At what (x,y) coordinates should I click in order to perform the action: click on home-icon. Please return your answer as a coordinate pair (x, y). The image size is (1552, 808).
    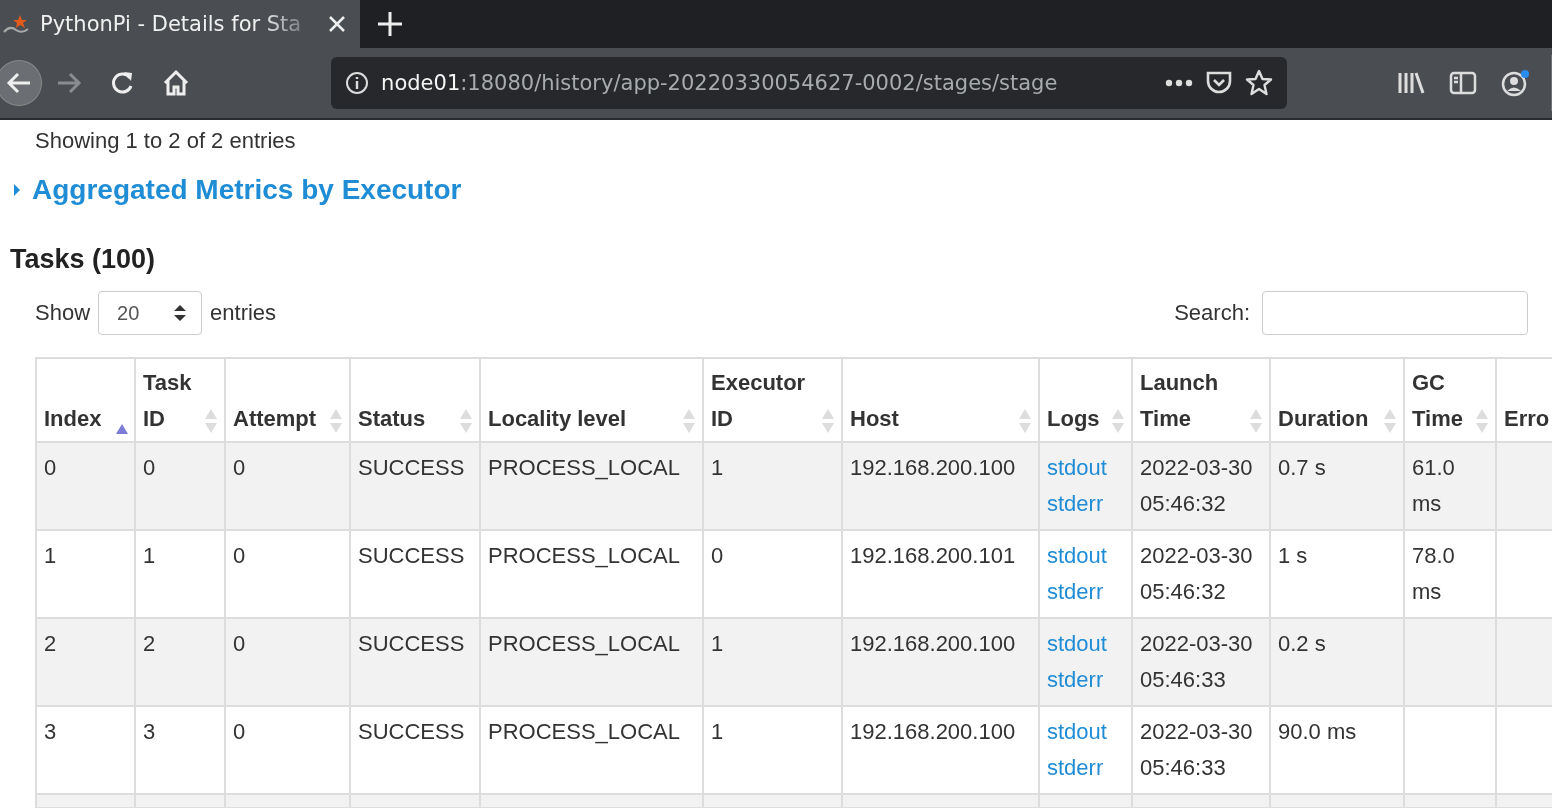
    Looking at the image, I should click on (176, 83).